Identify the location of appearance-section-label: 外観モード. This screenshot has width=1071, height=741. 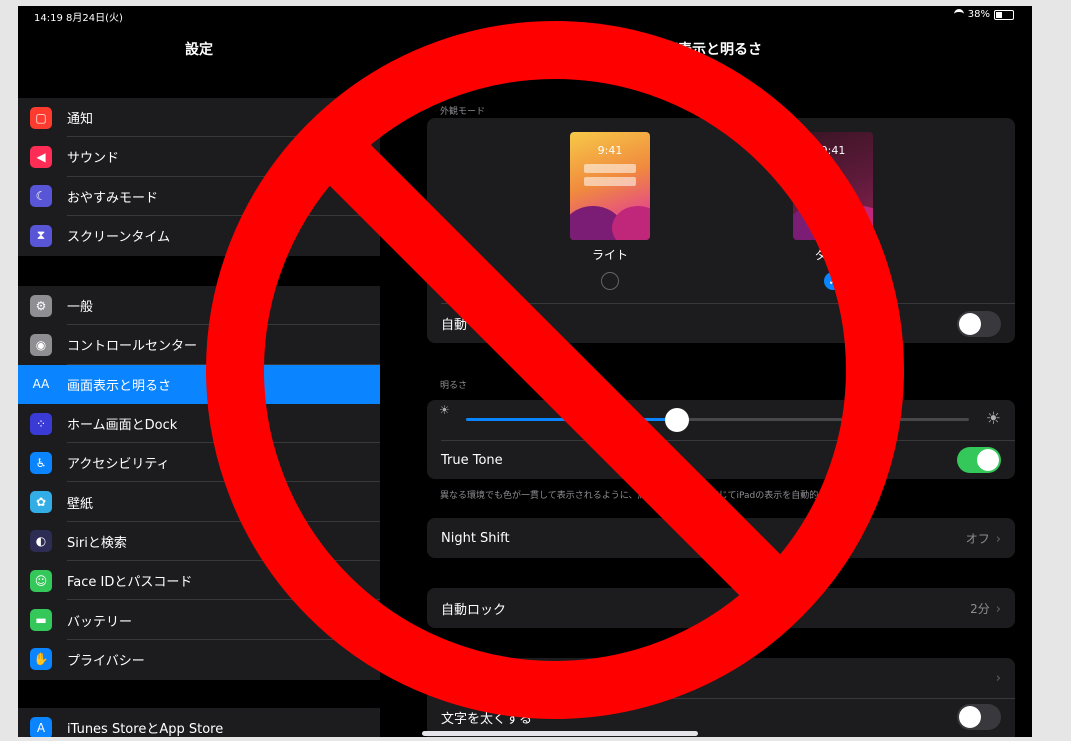
(463, 112).